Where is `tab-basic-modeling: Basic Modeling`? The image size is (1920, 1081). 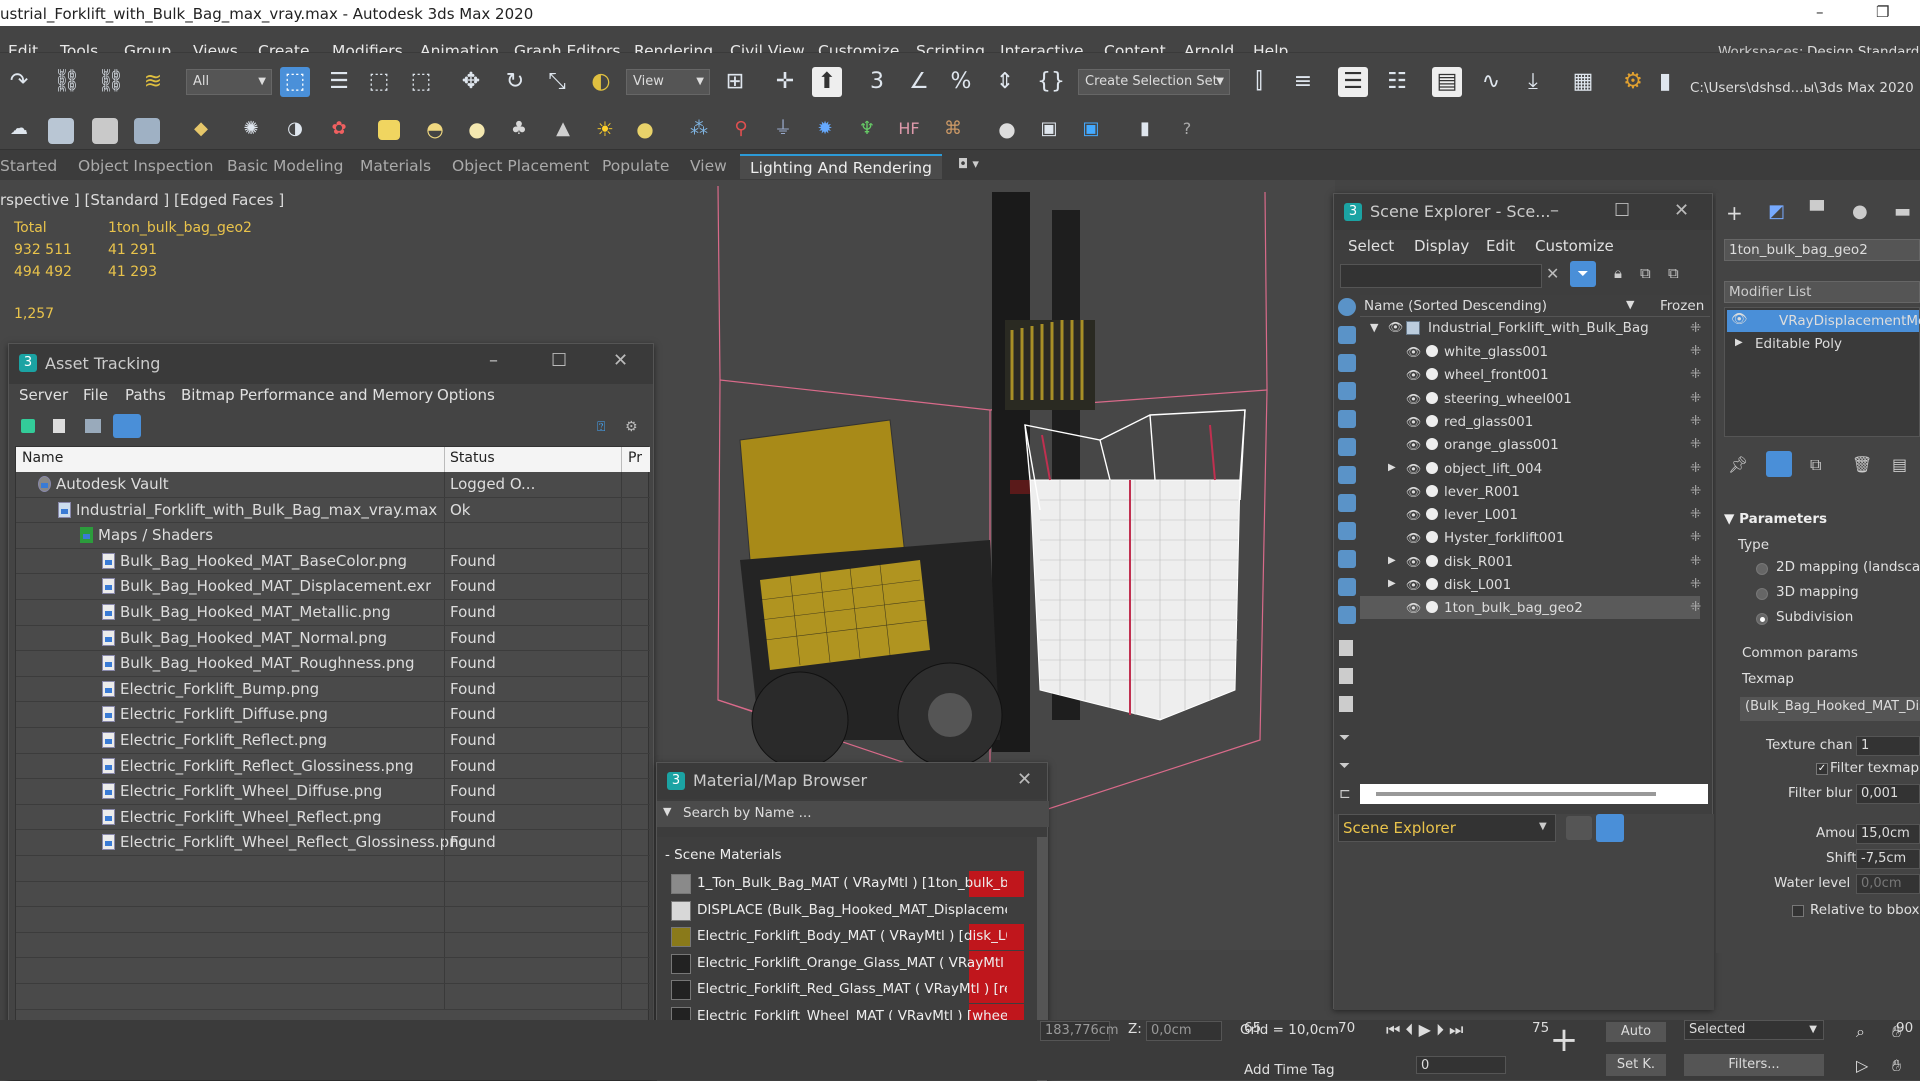
tab-basic-modeling: Basic Modeling is located at coordinates (285, 166).